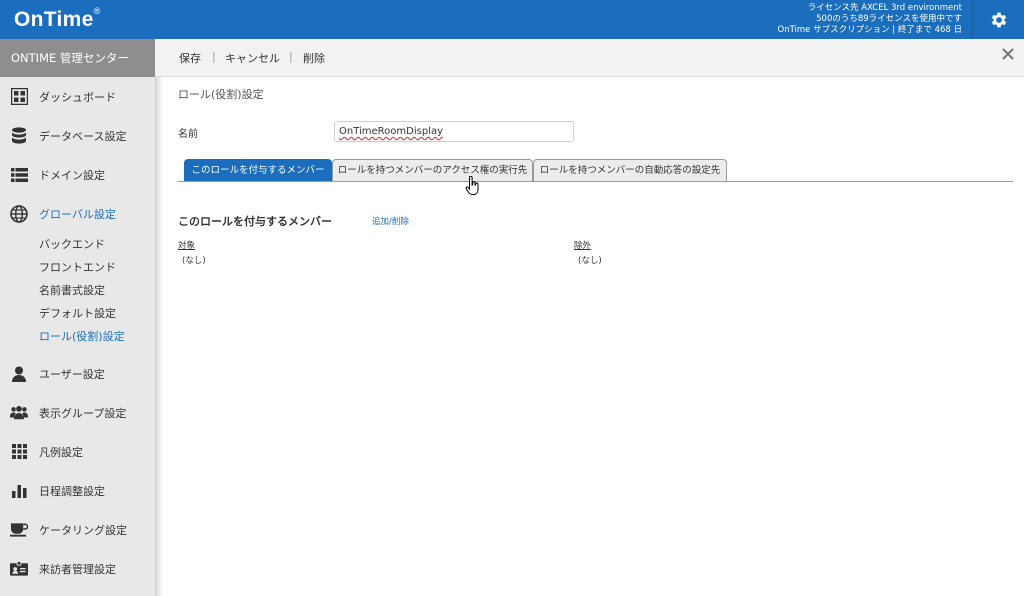  Describe the element at coordinates (77, 244) in the screenshot. I see `sidebar-subitem-backend: バックエンド` at that location.